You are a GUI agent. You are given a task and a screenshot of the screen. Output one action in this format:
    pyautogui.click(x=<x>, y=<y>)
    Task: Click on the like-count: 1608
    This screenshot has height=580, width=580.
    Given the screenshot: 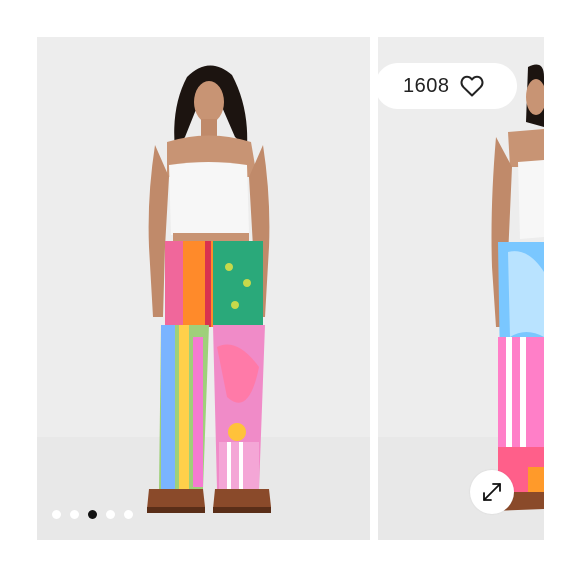 What is the action you would take?
    pyautogui.click(x=426, y=85)
    